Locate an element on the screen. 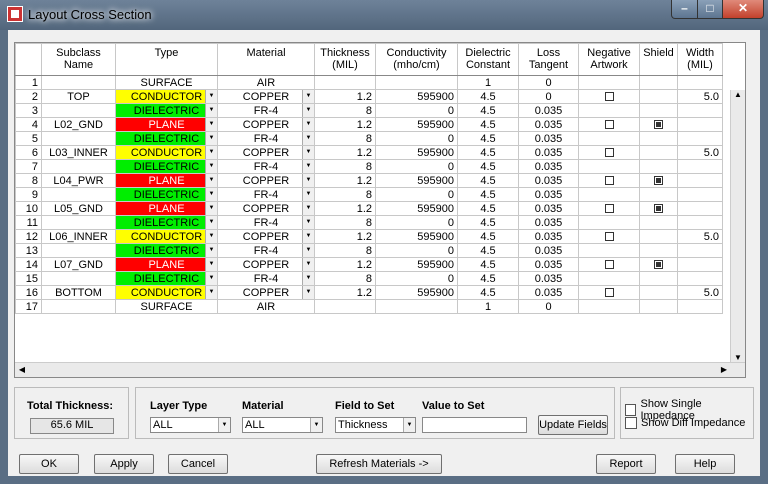 This screenshot has height=484, width=768. type-cell: SURFACE is located at coordinates (166, 82).